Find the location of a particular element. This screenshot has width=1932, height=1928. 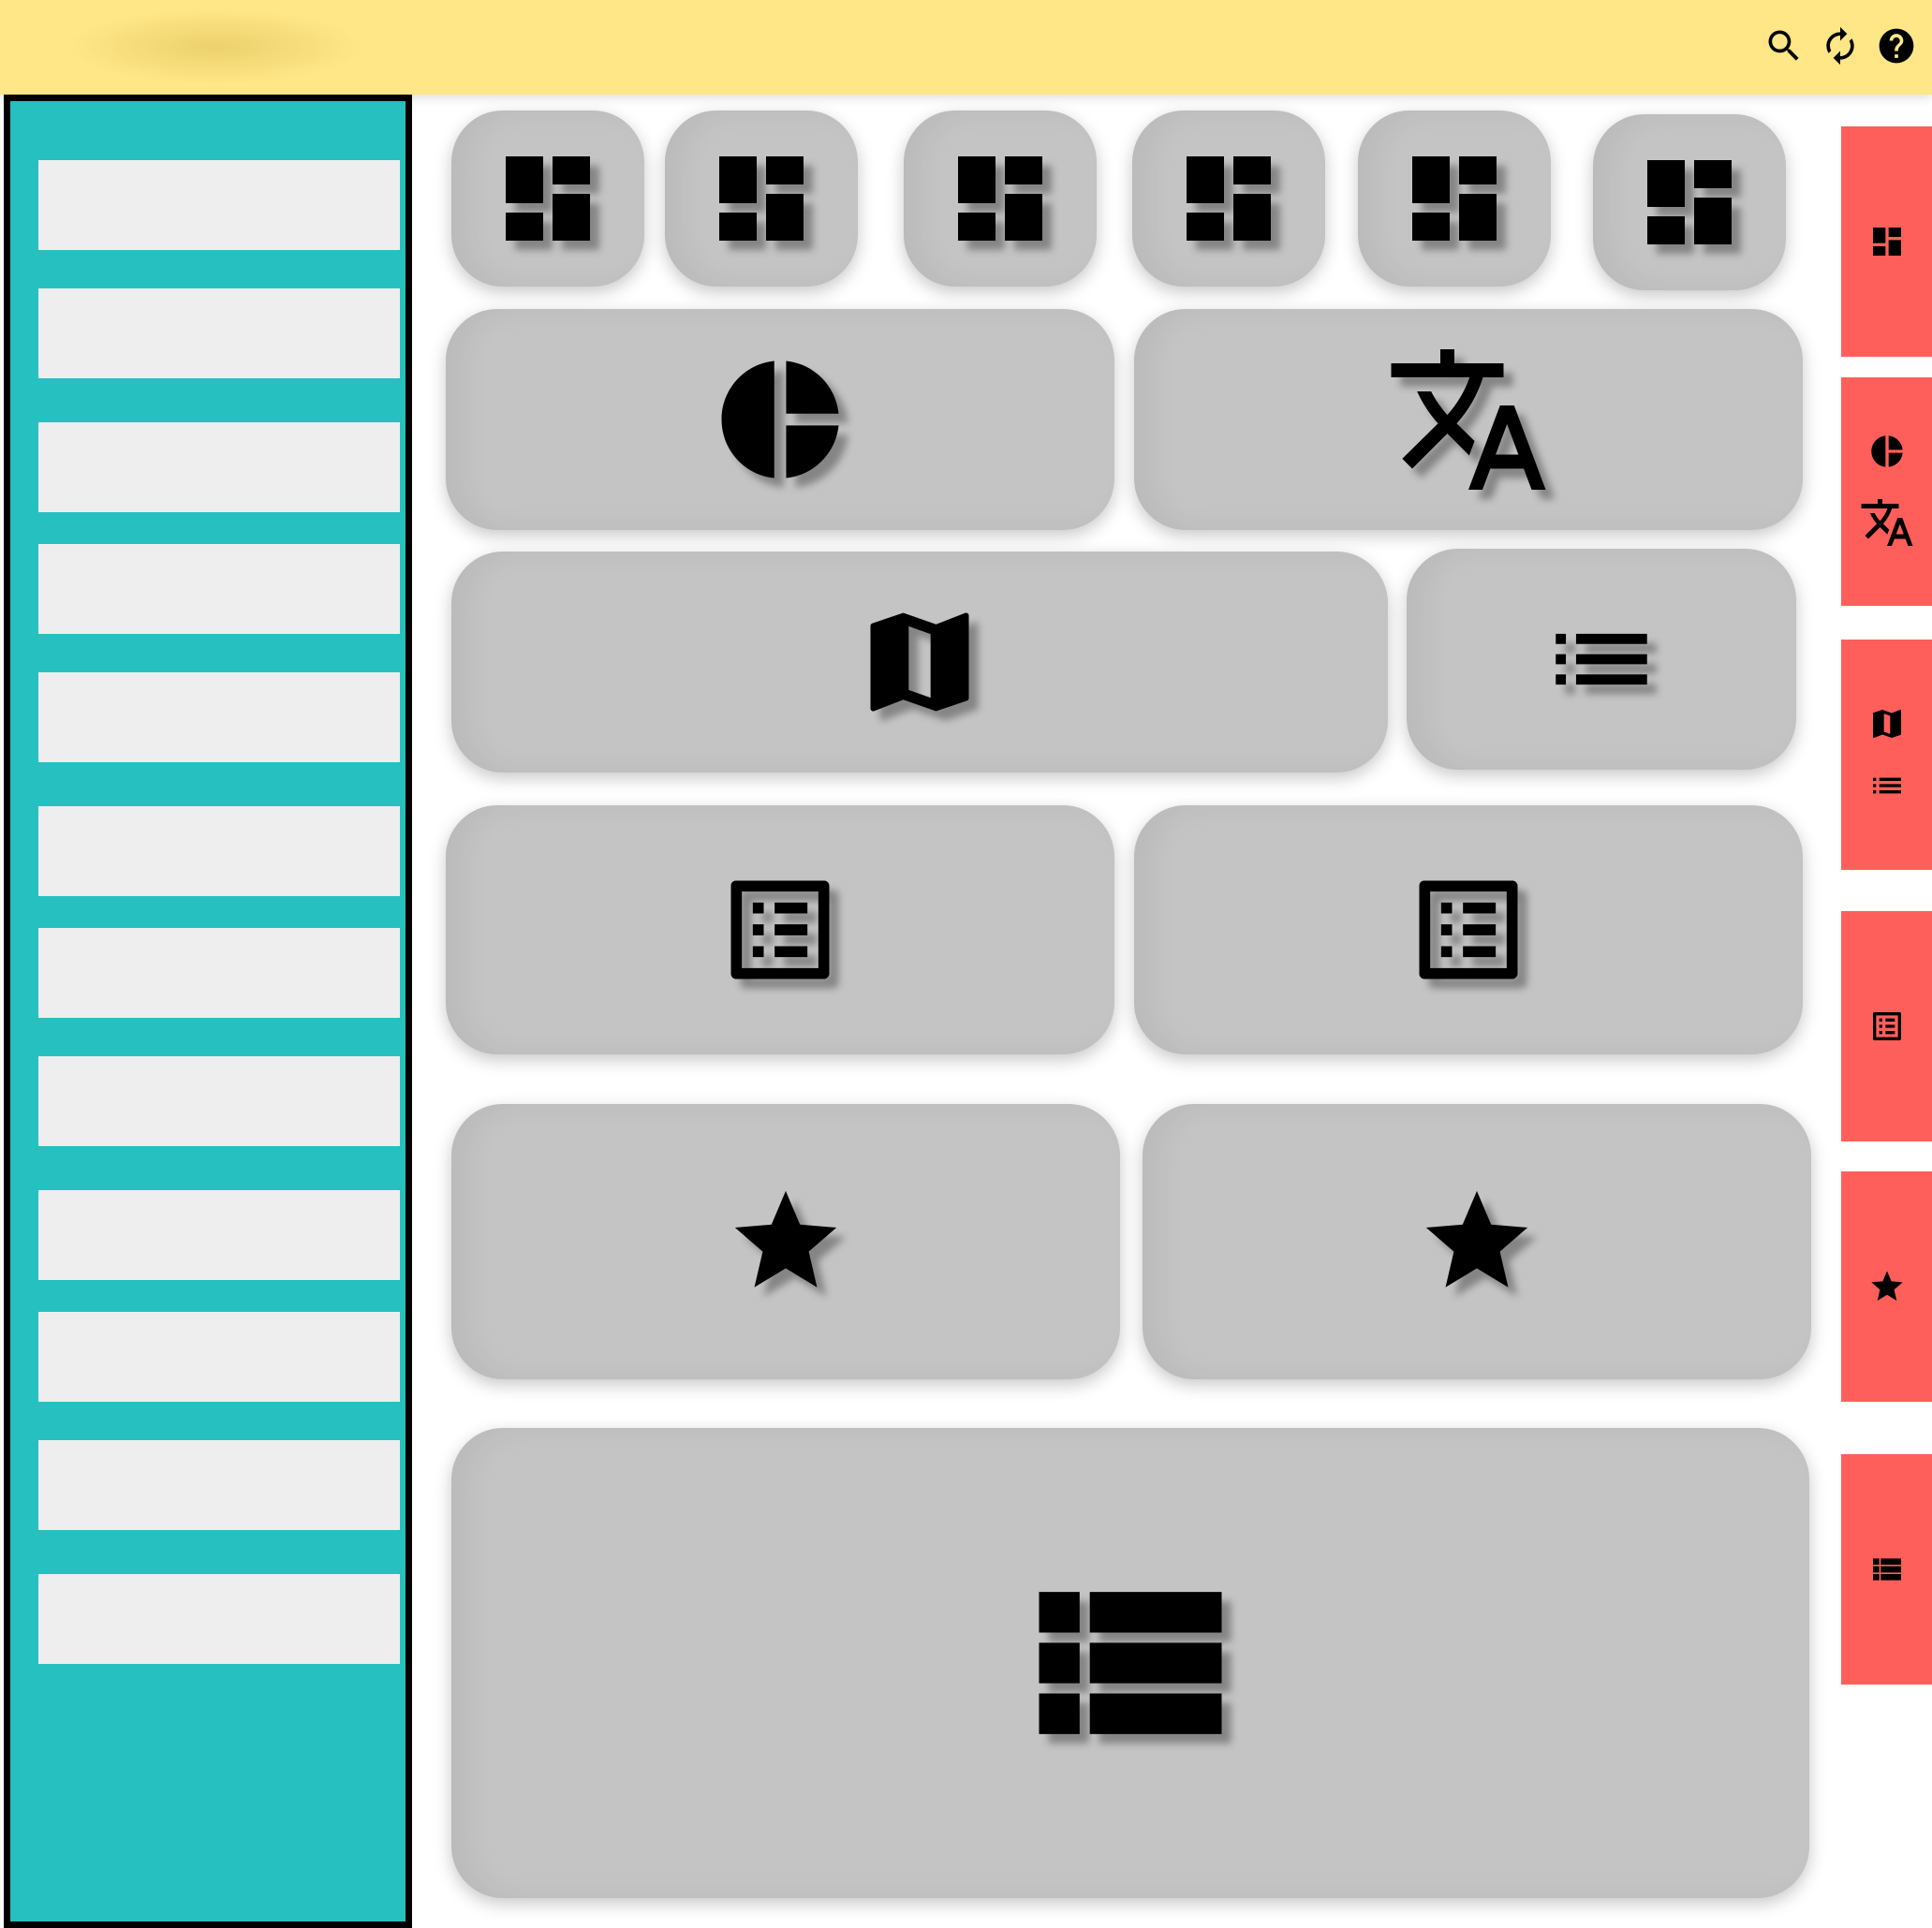

rail-tab-map-list is located at coordinates (1886, 755).